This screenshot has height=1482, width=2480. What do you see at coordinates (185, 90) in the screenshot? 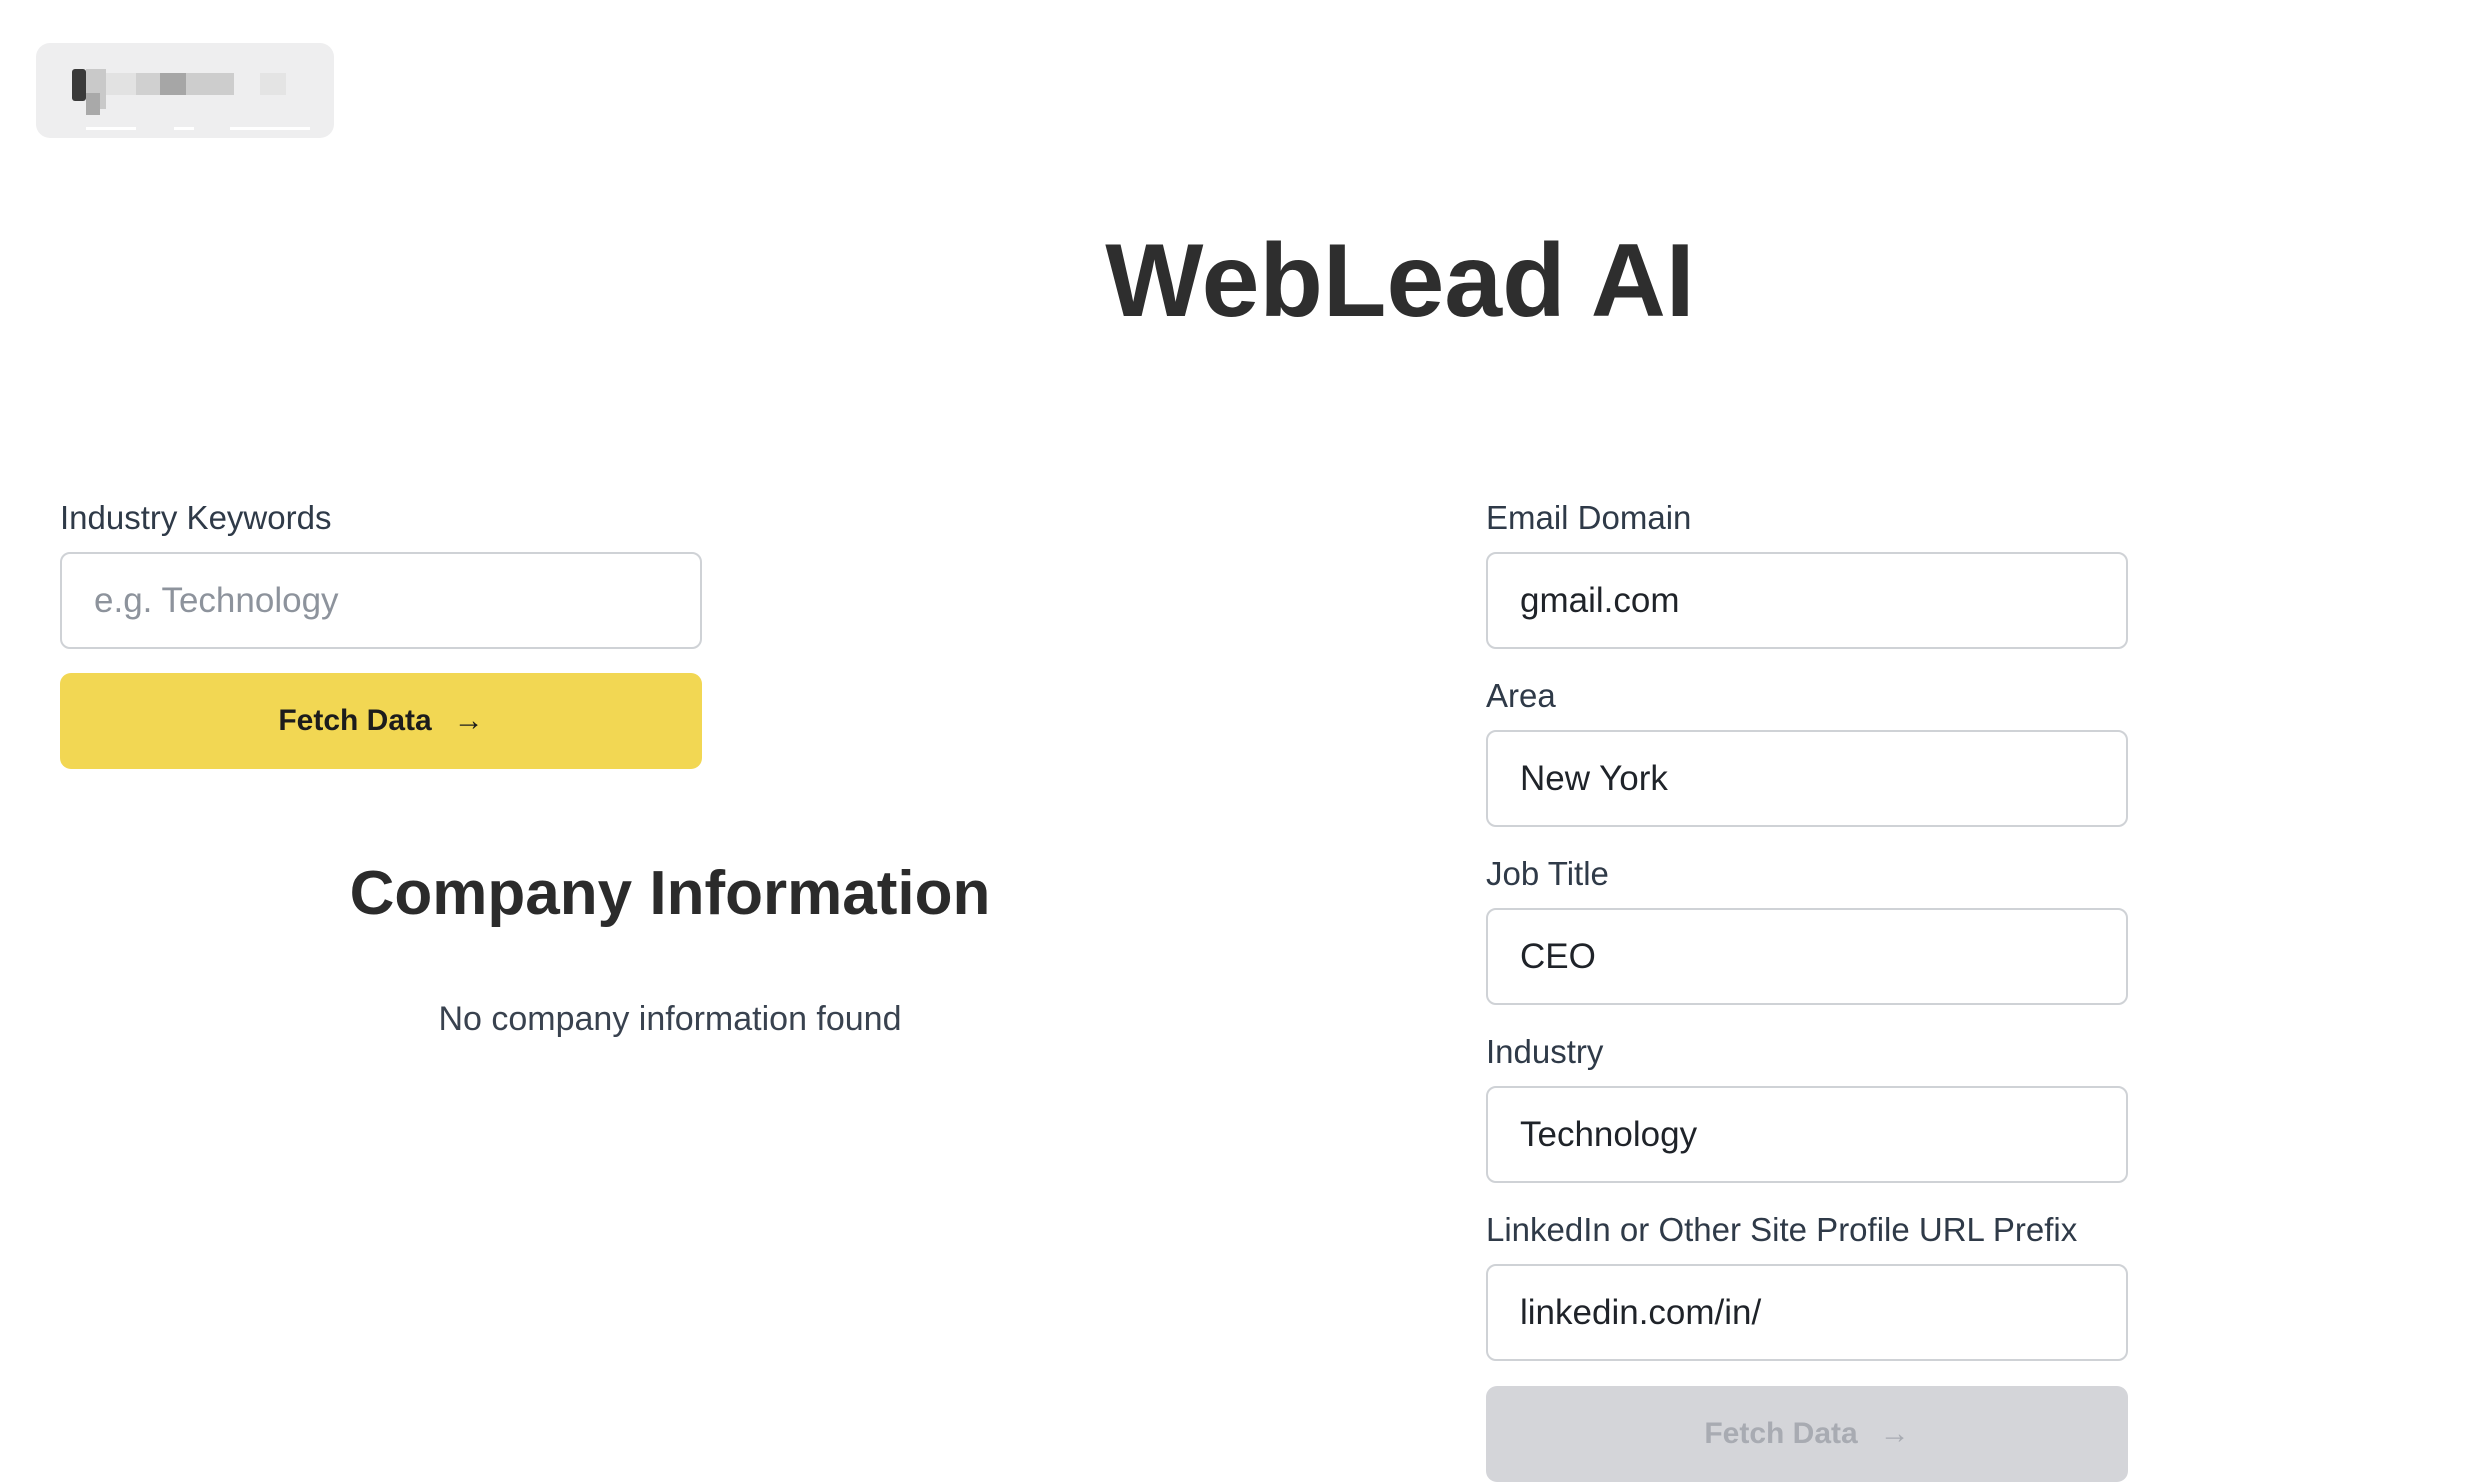
I see `logo-badge` at bounding box center [185, 90].